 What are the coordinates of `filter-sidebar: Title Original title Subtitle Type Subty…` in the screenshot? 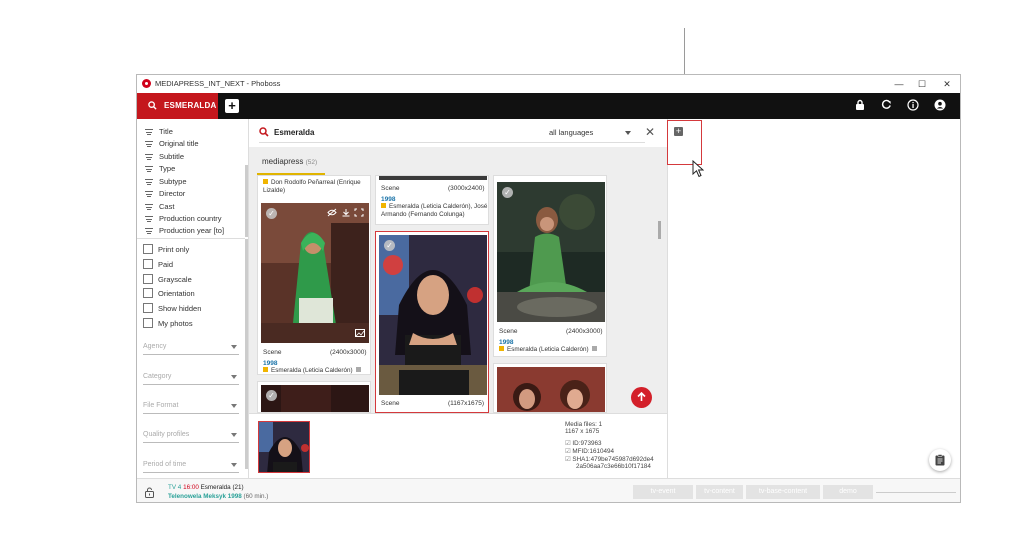 It's located at (193, 298).